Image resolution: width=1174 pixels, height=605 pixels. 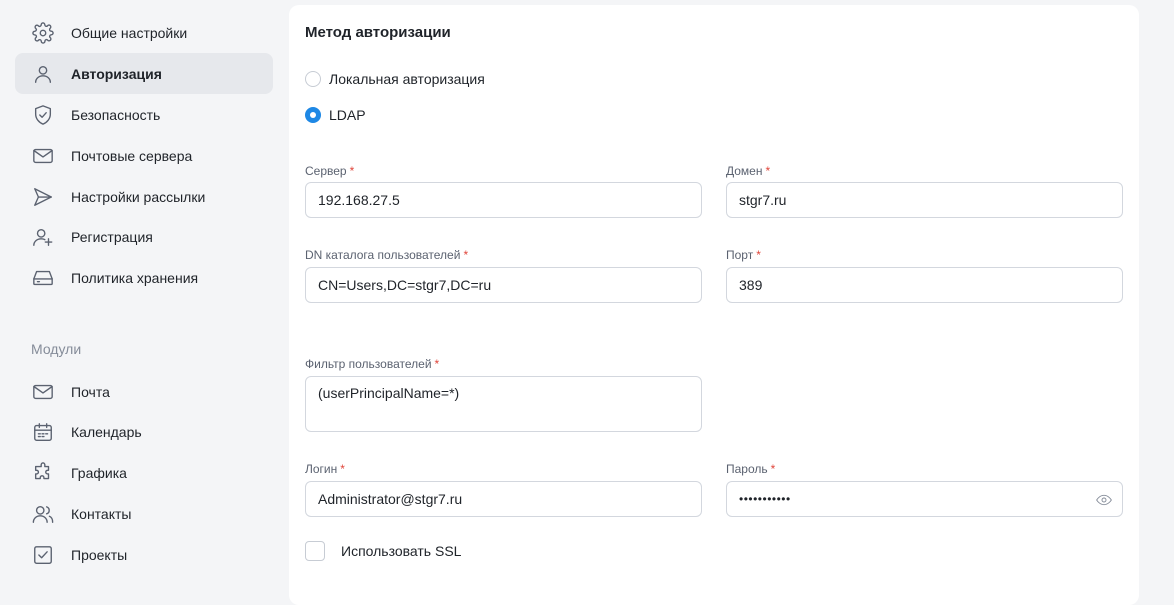 I want to click on radio-button, so click(x=313, y=79).